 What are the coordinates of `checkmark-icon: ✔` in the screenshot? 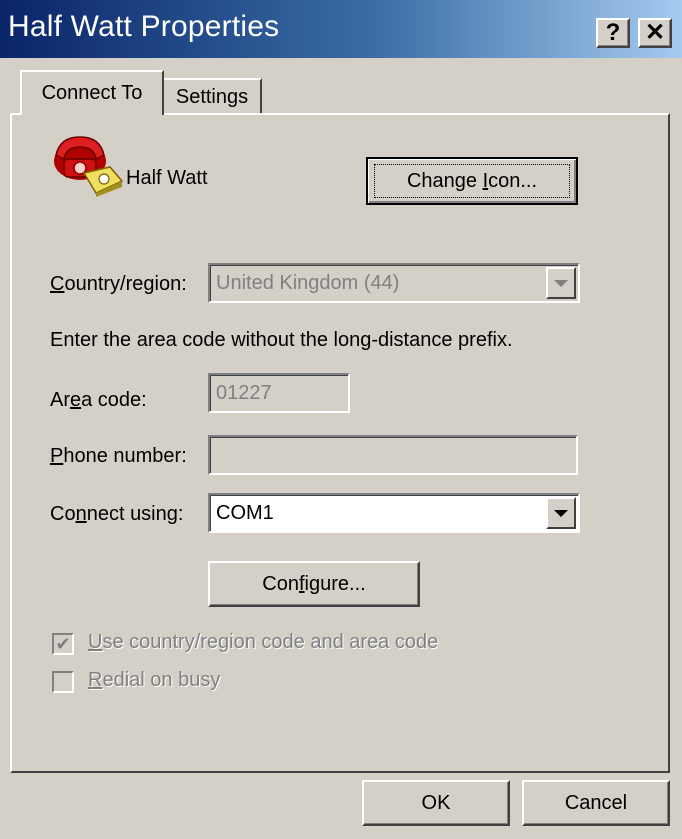 It's located at (63, 644).